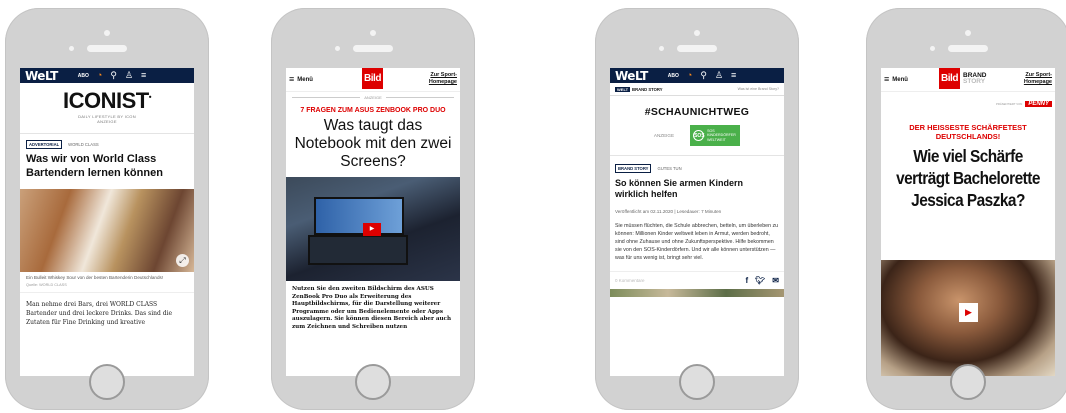  Describe the element at coordinates (107, 230) in the screenshot. I see `article-photo: ⤢` at that location.